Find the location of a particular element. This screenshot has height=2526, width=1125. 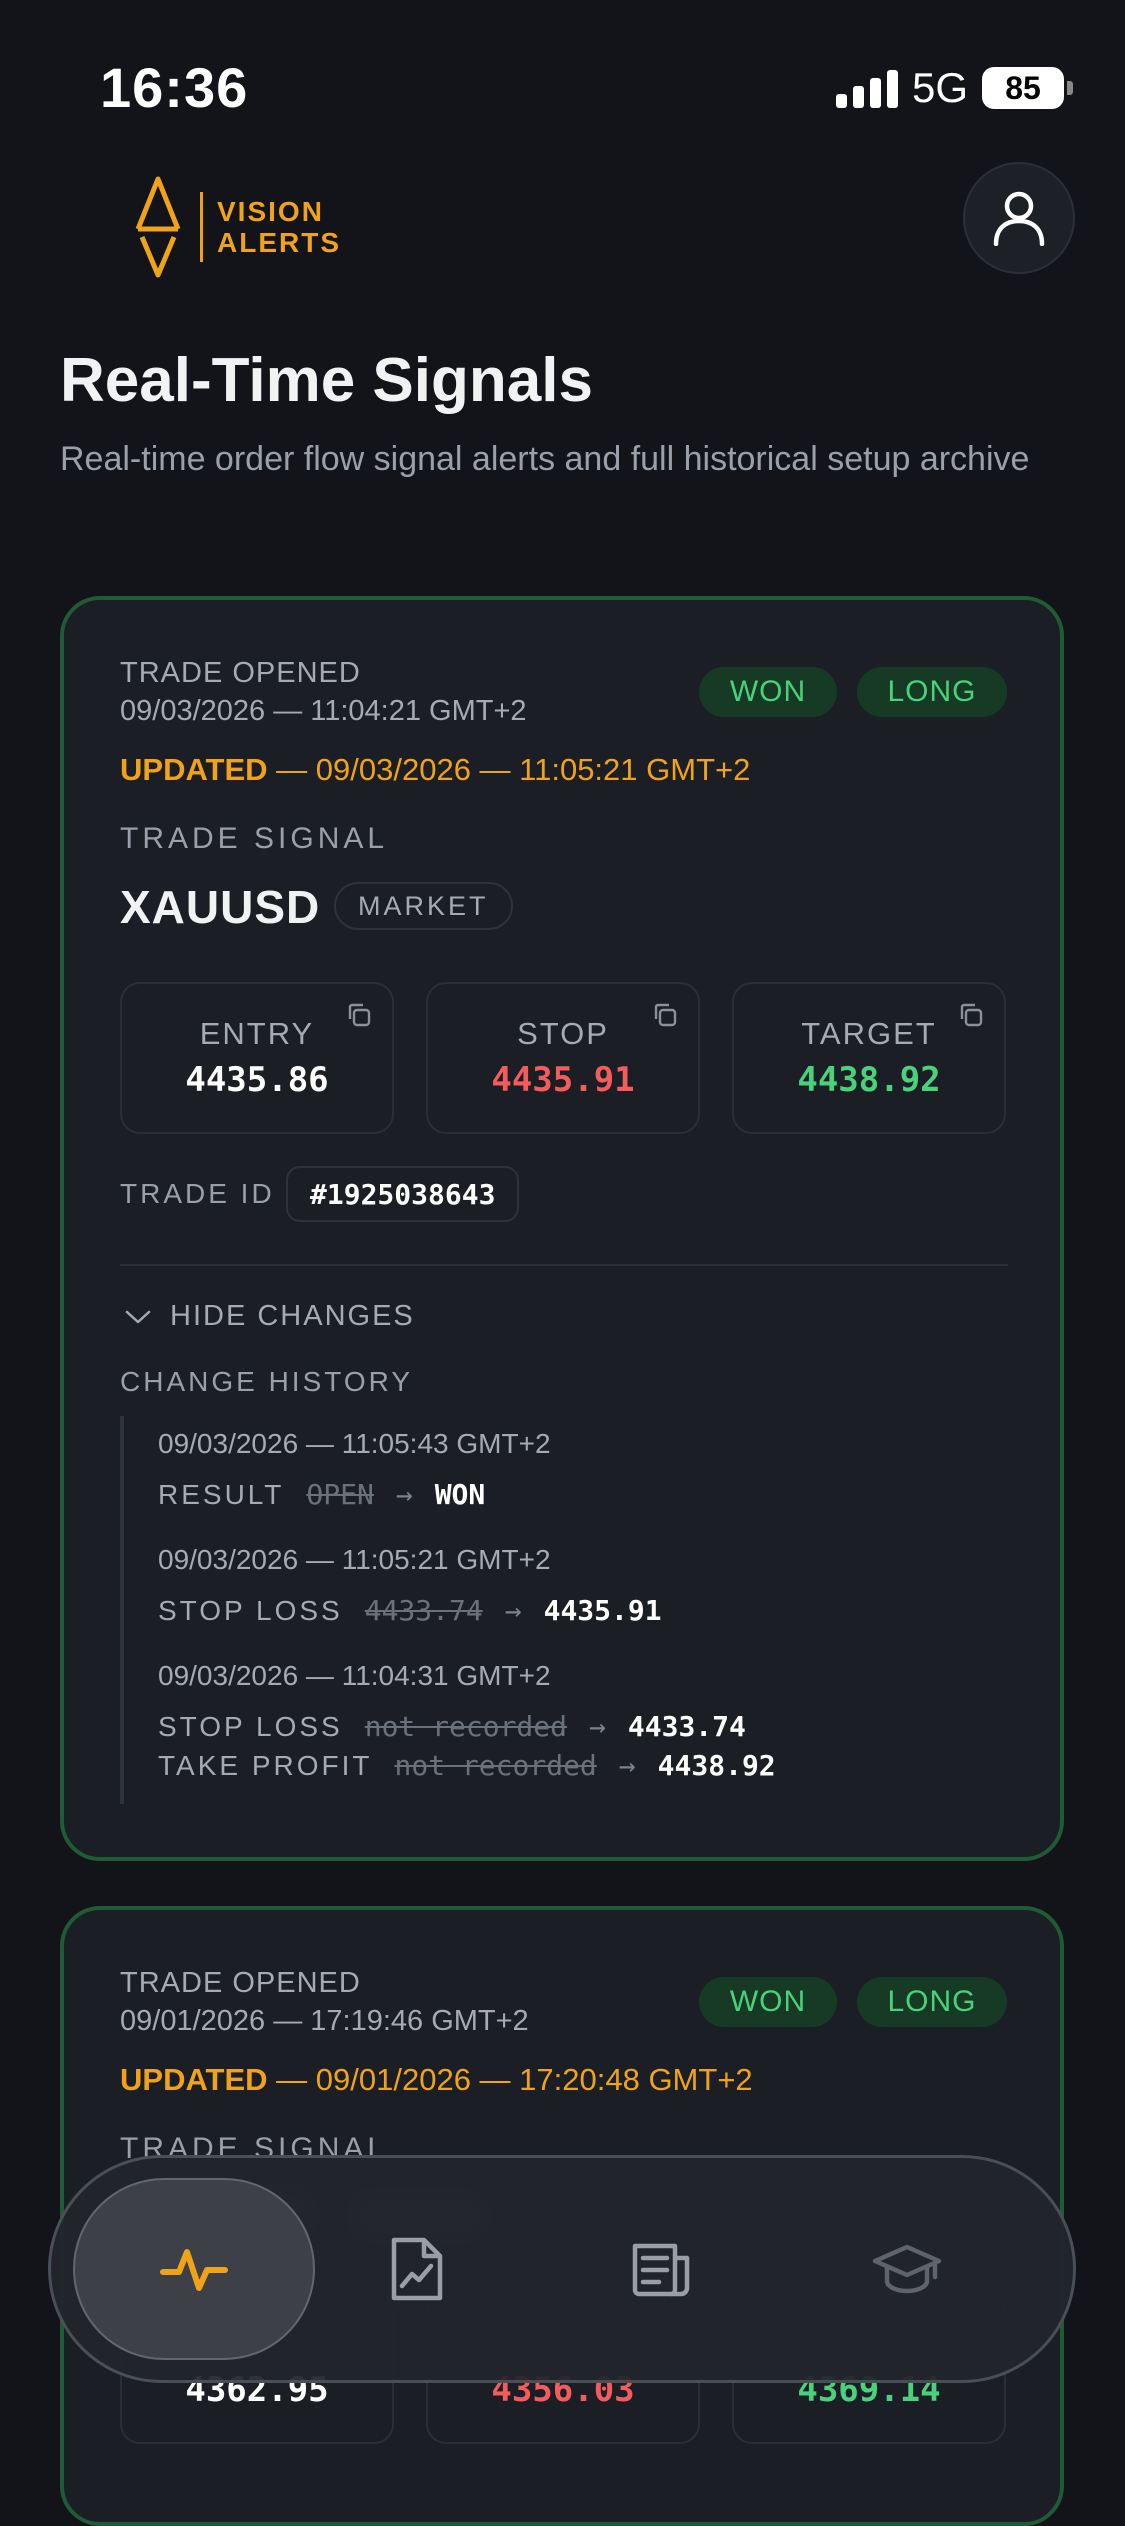

trade-id-chip: #1925038643 is located at coordinates (403, 1194).